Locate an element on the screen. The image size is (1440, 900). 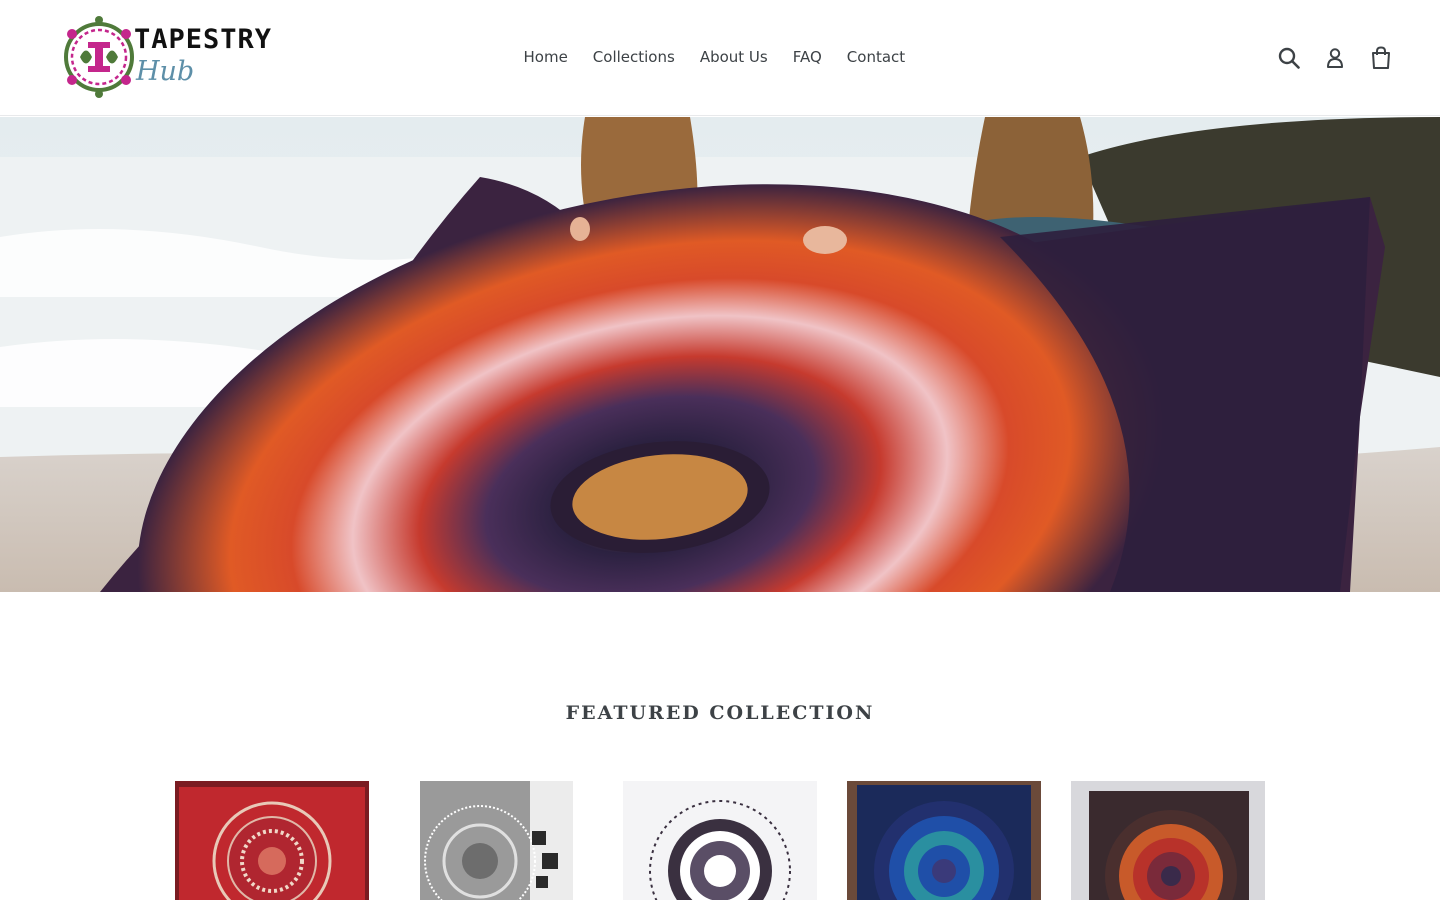
main-nav: Home Collections About Us FAQ Contact is located at coordinates (714, 57).